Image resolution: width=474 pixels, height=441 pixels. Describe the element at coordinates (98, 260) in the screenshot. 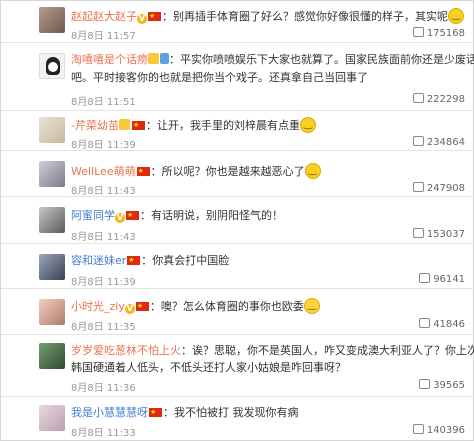

I see `comment-username: 容和迷妹er` at that location.